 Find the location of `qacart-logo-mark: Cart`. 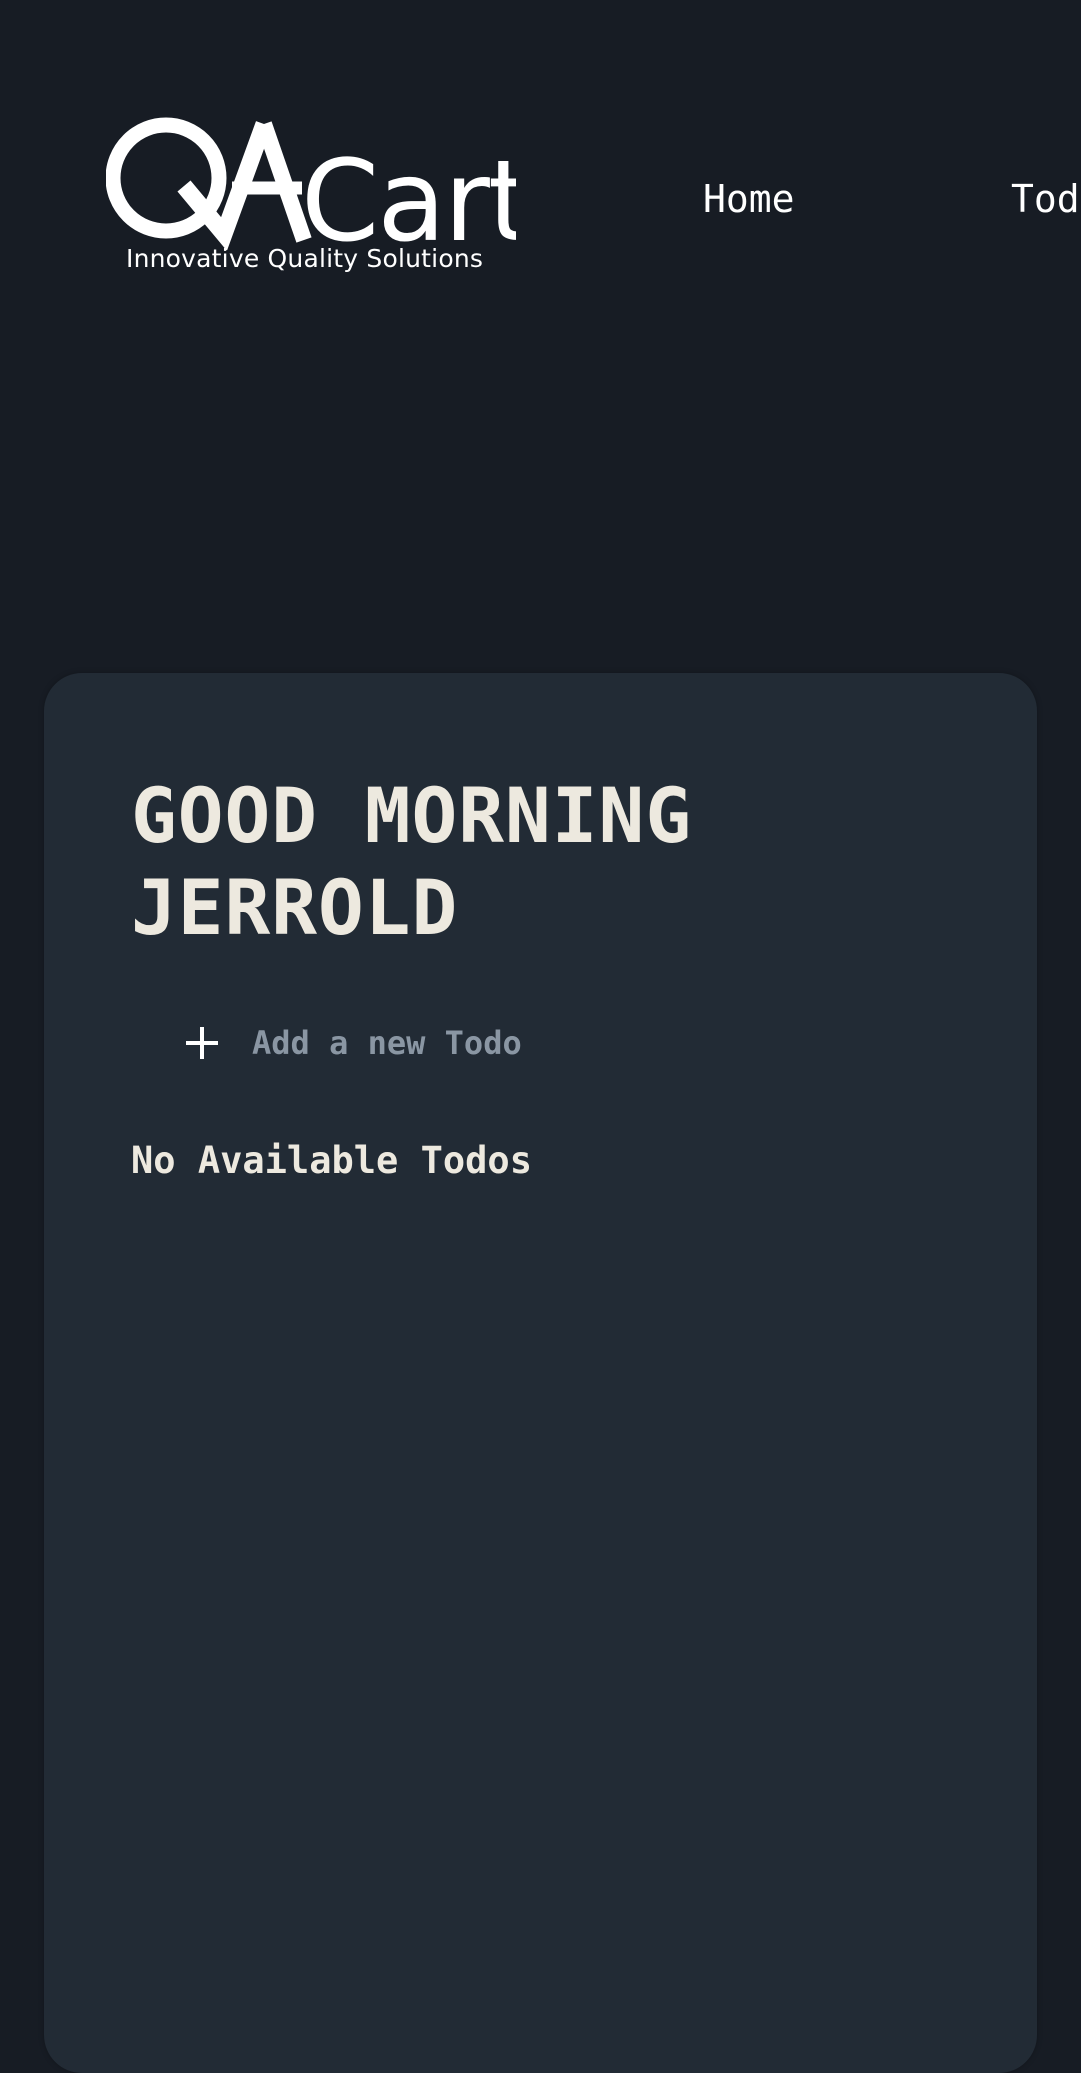

qacart-logo-mark: Cart is located at coordinates (311, 183).